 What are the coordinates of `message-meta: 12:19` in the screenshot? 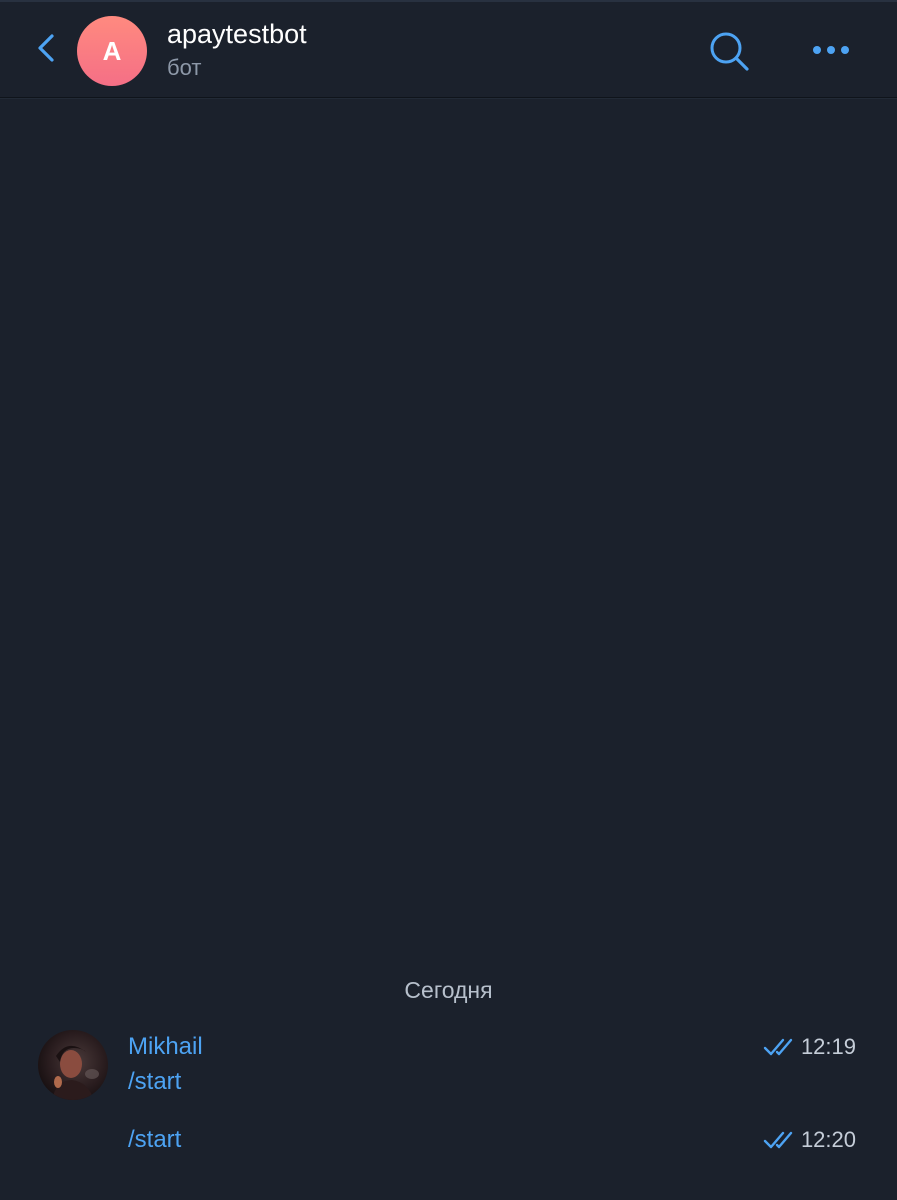 It's located at (809, 1047).